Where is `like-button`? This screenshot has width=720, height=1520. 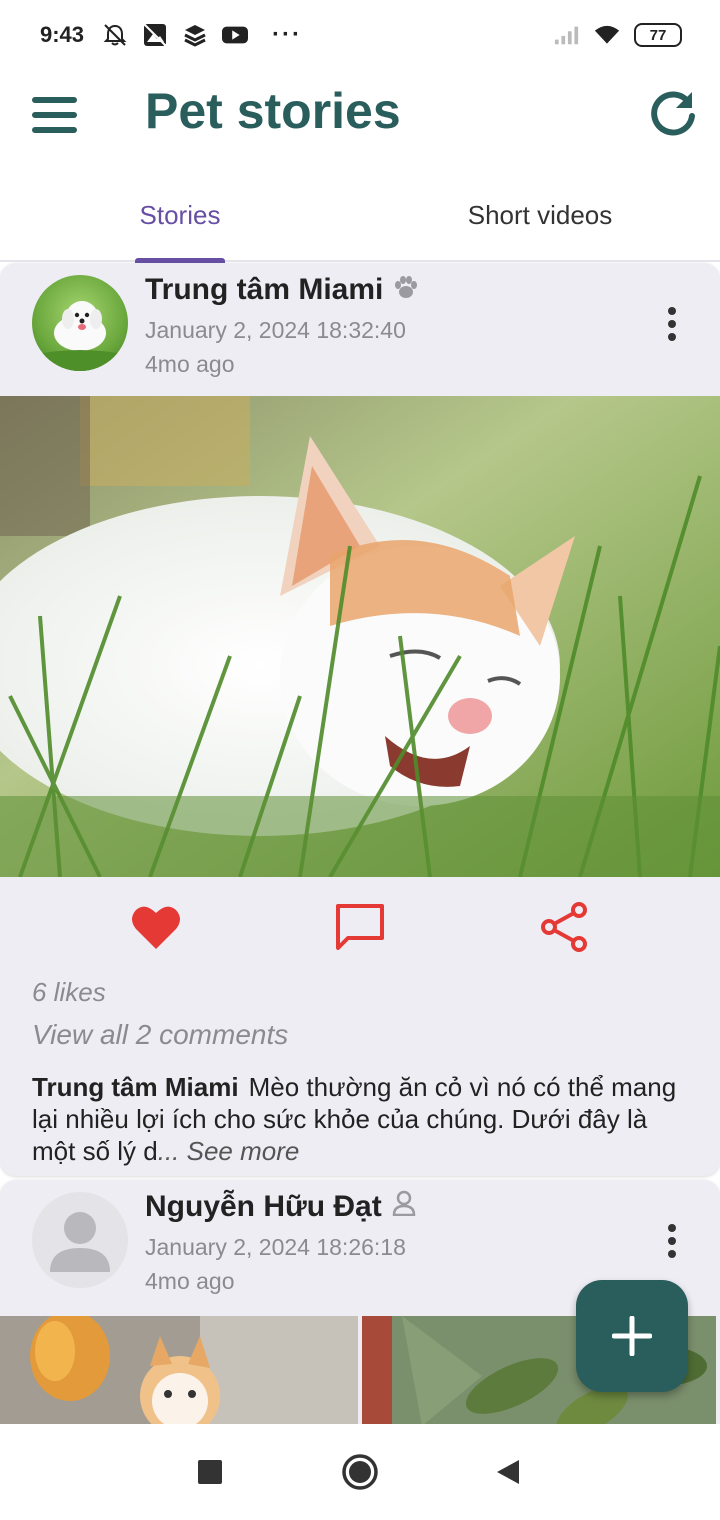 like-button is located at coordinates (156, 927).